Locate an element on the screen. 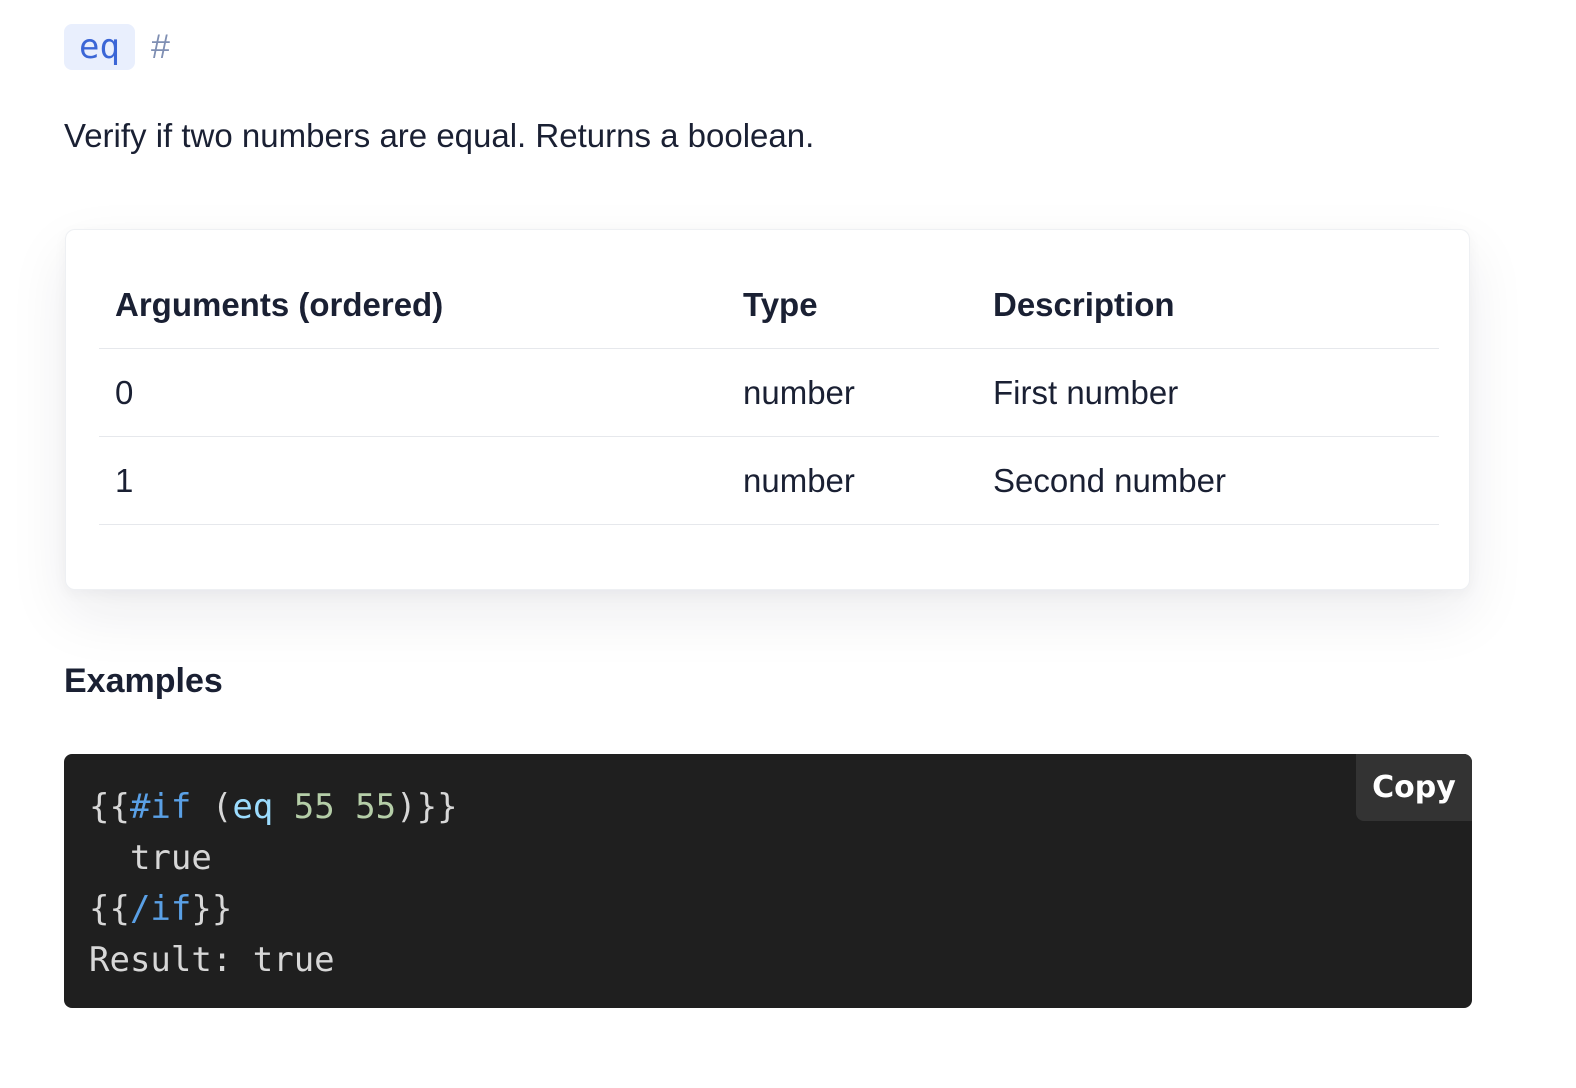  table-row: 1 number Second number is located at coordinates (769, 480).